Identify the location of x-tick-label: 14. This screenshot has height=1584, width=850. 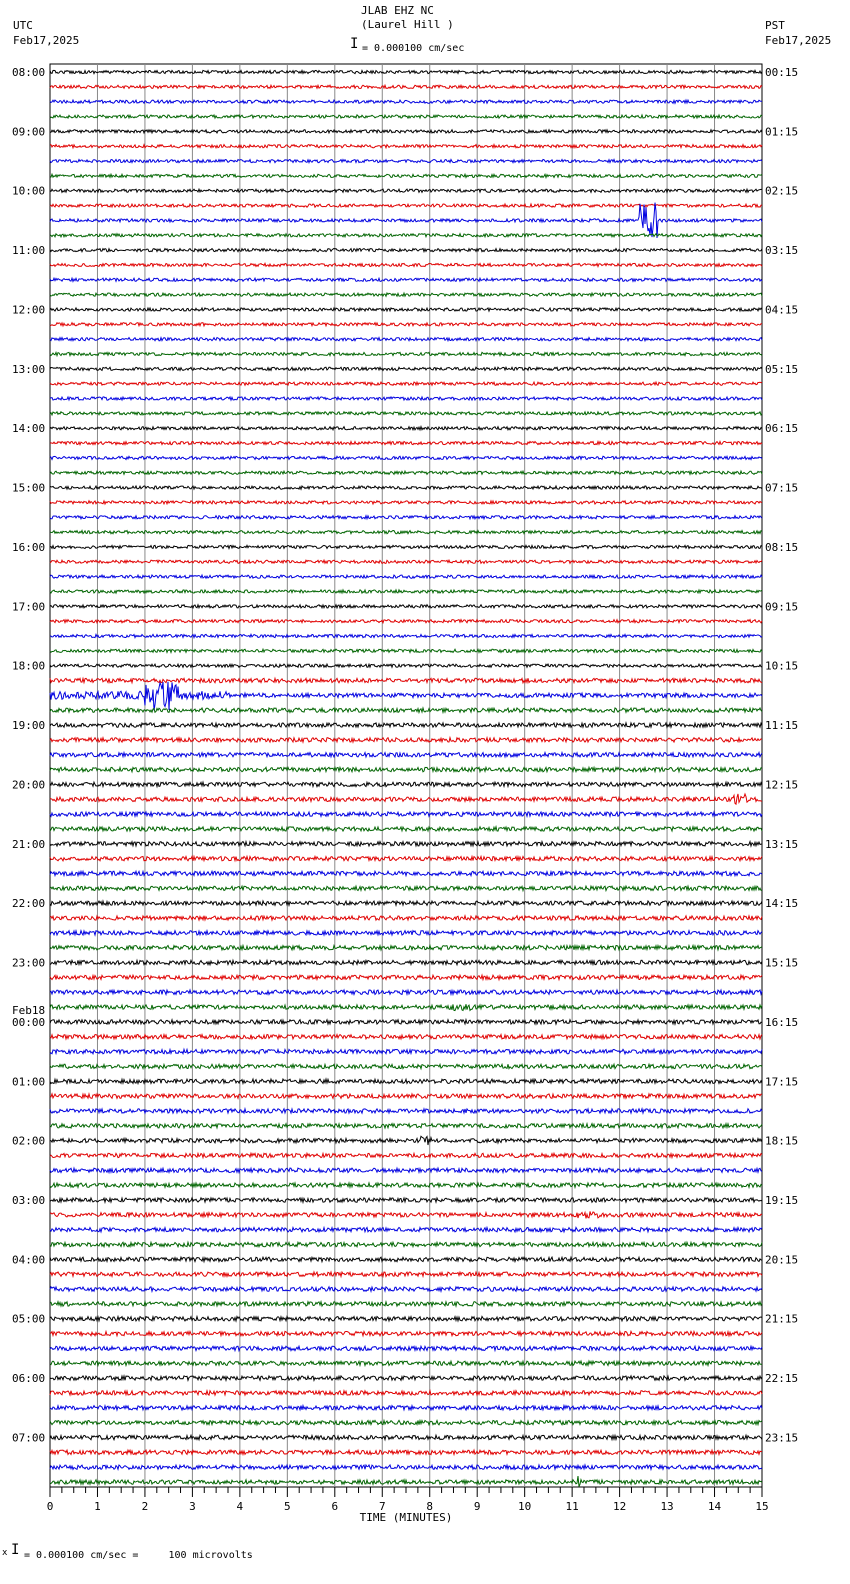
(715, 1506).